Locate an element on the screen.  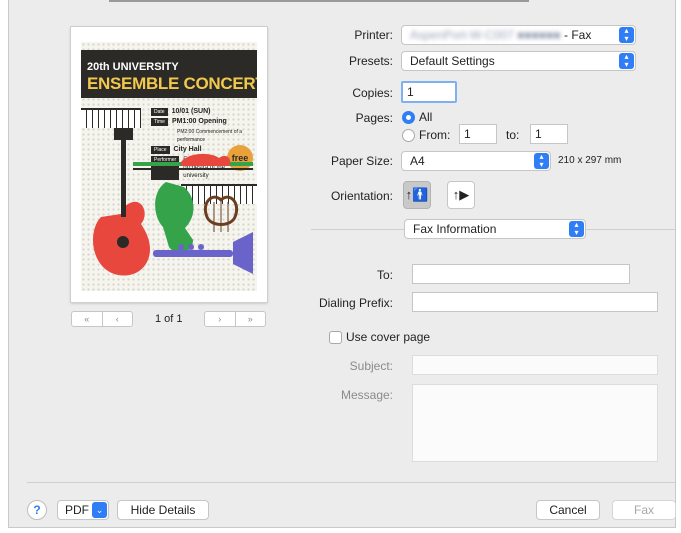
copies-field: 1 is located at coordinates (429, 92).